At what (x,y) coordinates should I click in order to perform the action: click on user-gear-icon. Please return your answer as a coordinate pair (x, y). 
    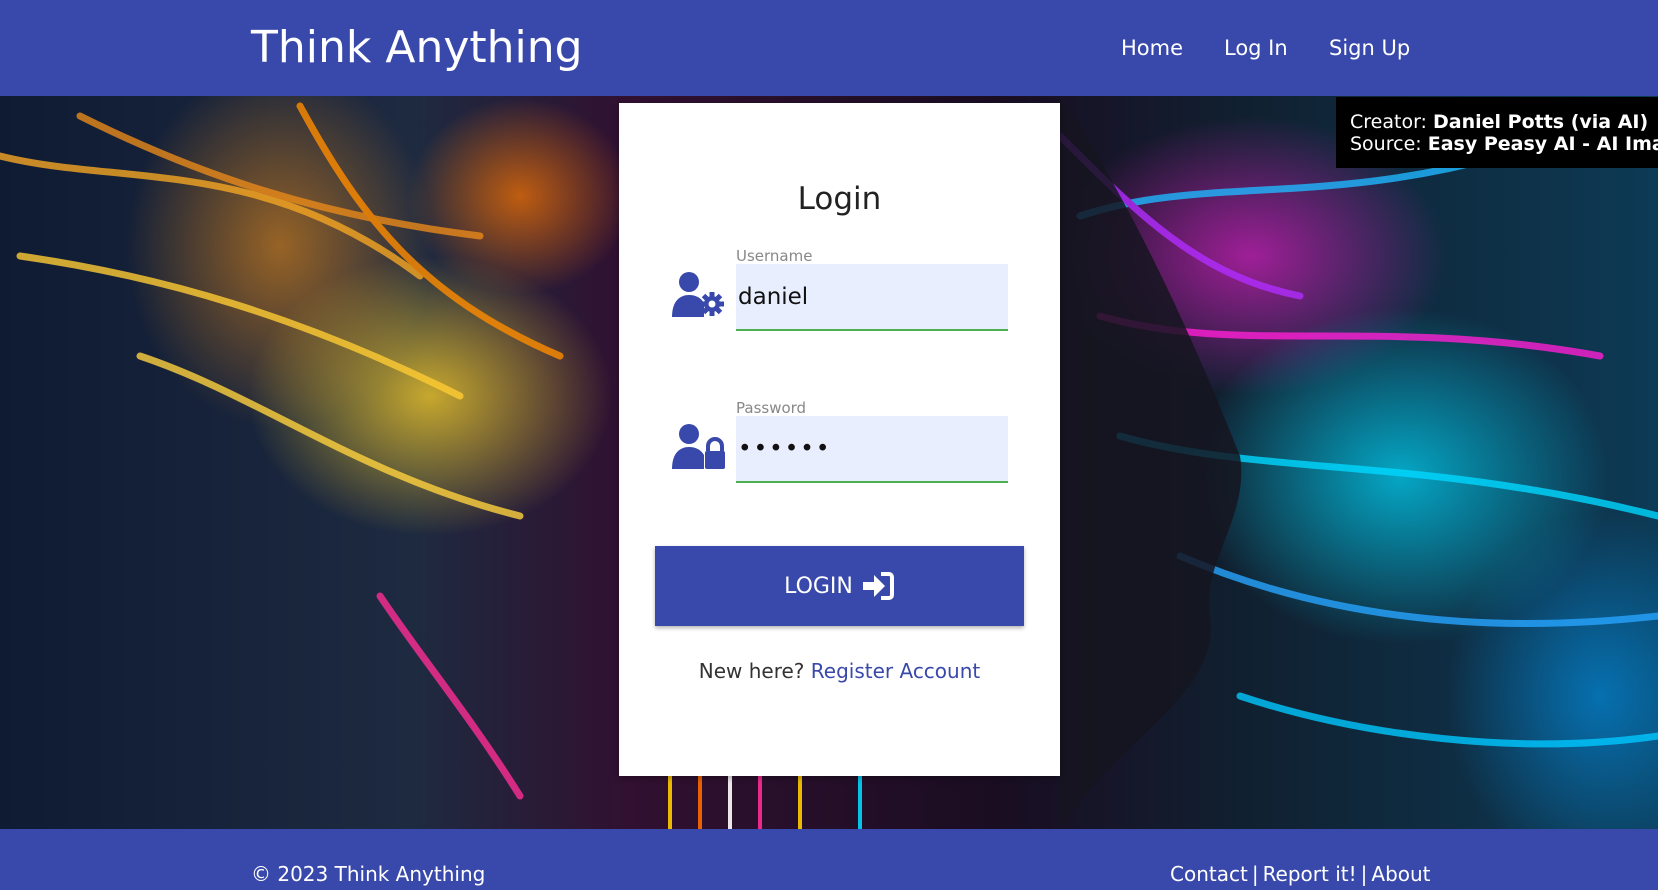
    Looking at the image, I should click on (698, 294).